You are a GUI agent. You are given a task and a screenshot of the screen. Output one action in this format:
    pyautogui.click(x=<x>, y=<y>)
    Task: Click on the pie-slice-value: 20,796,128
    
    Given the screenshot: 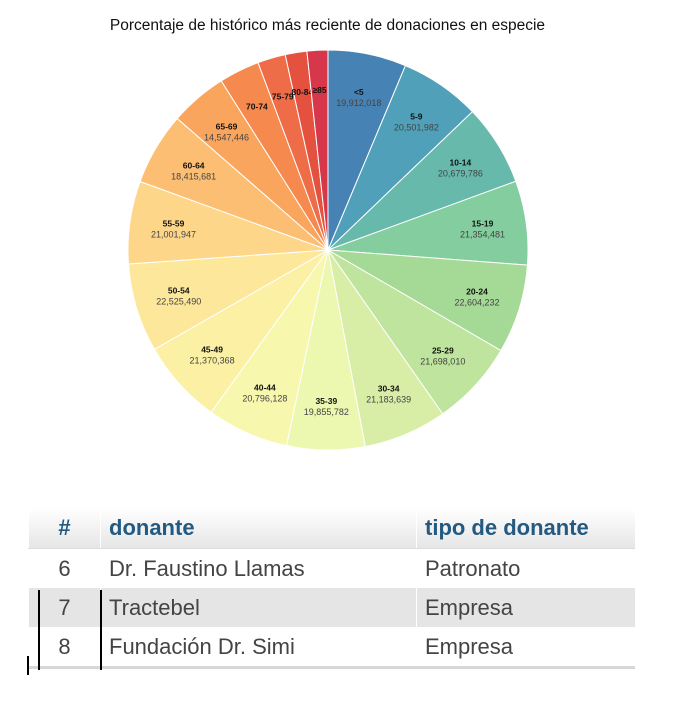 What is the action you would take?
    pyautogui.click(x=264, y=399)
    